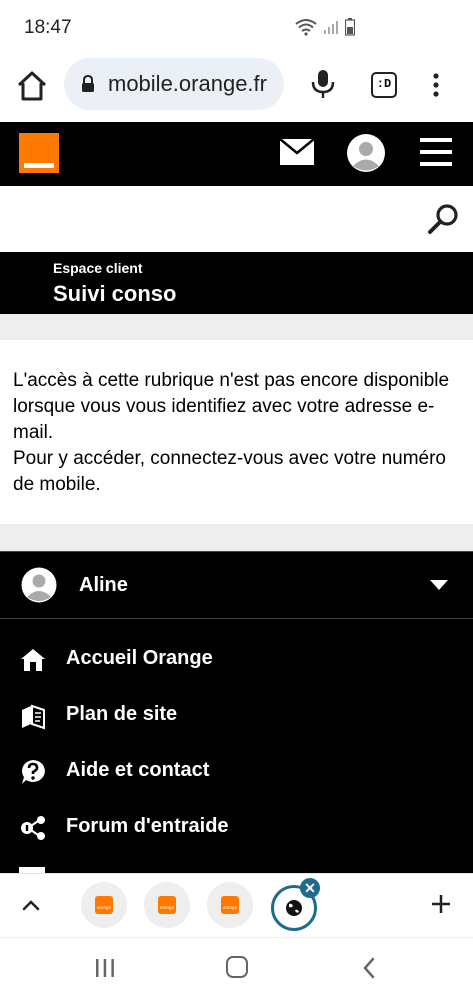  Describe the element at coordinates (294, 908) in the screenshot. I see `globe-icon` at that location.